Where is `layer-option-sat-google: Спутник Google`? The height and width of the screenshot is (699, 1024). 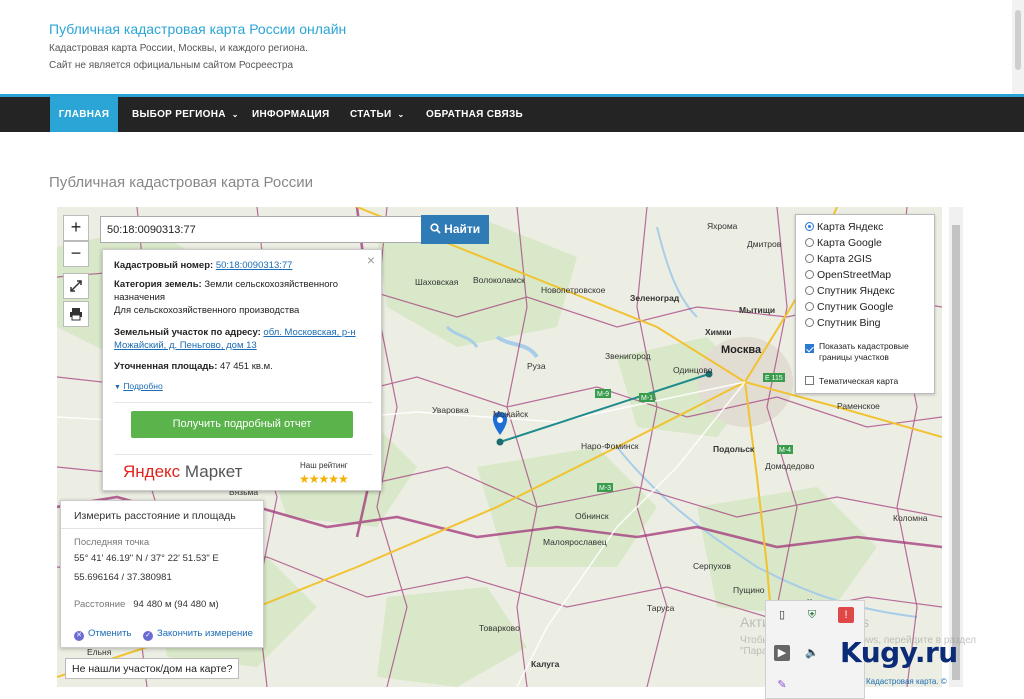 layer-option-sat-google: Спутник Google is located at coordinates (849, 307).